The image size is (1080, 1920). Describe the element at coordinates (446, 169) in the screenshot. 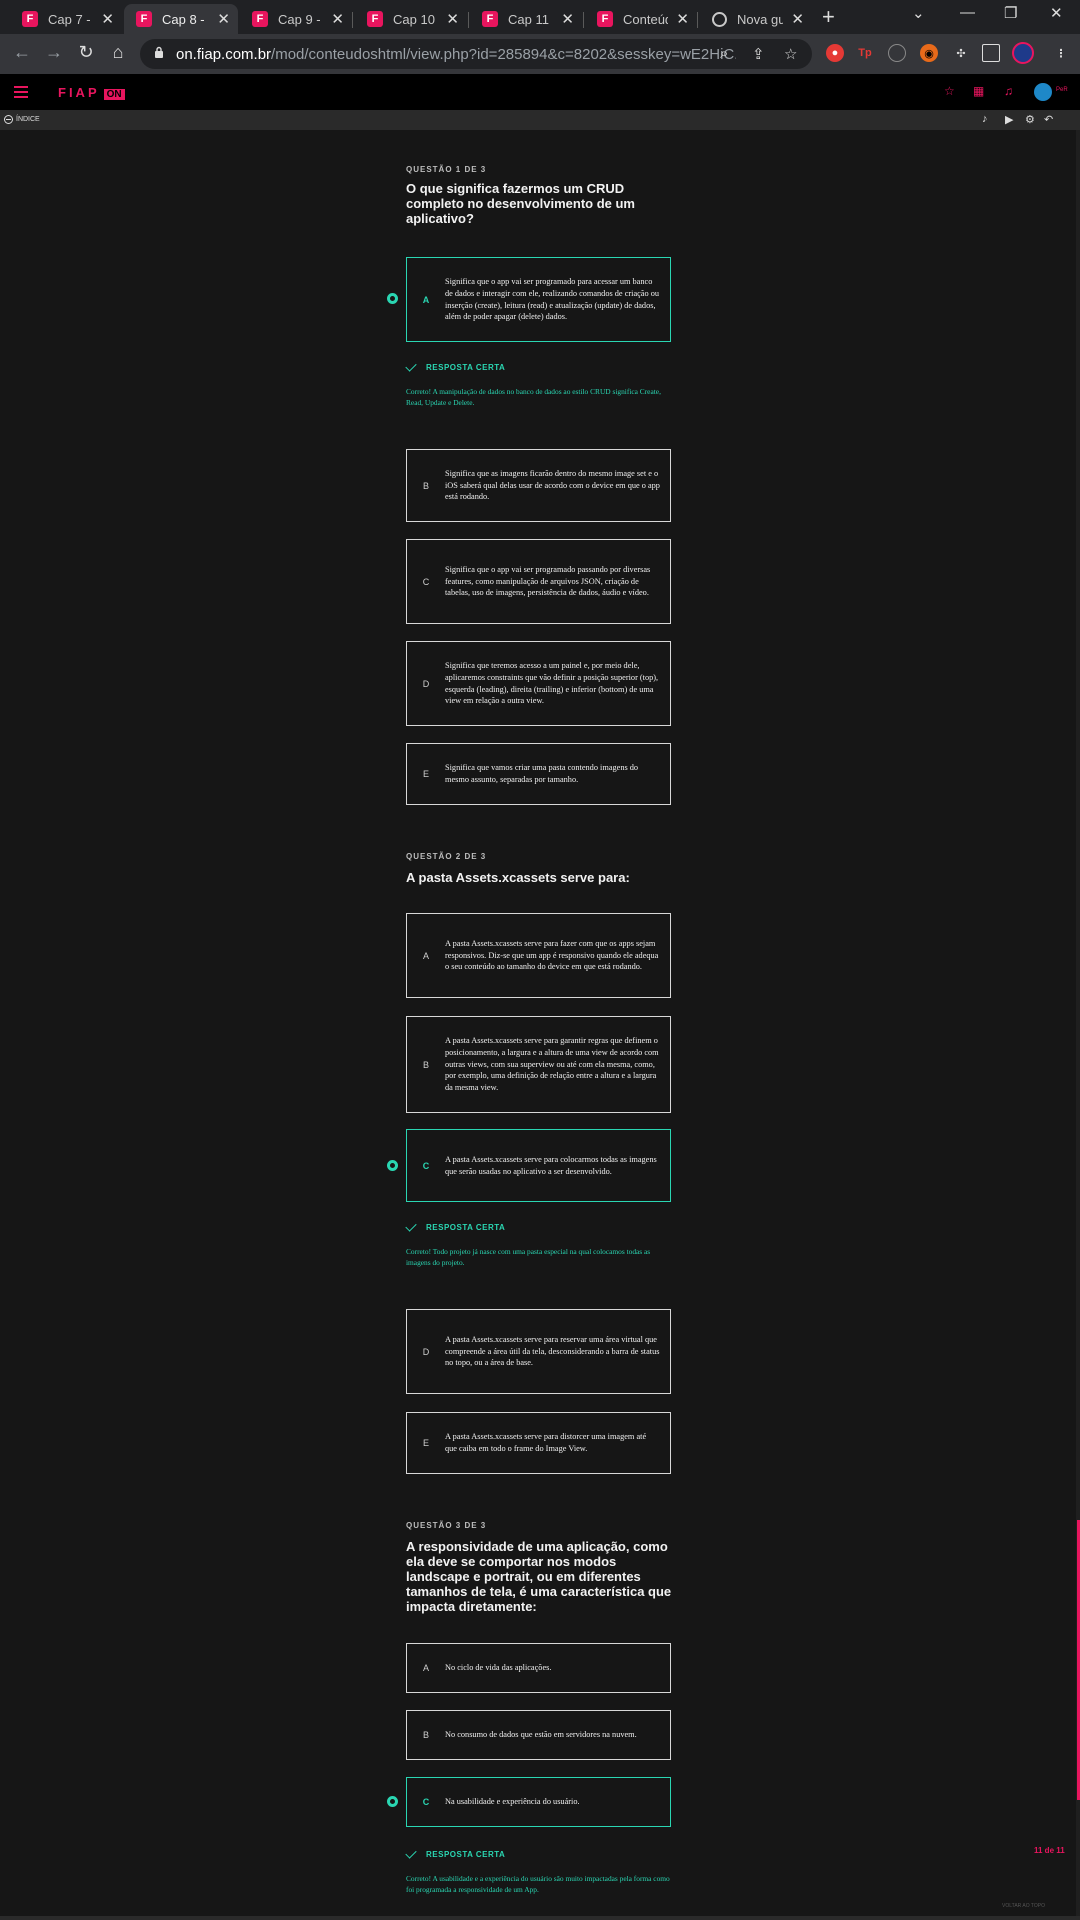

I see `question-label: QUESTÃO 1 DE 3` at that location.